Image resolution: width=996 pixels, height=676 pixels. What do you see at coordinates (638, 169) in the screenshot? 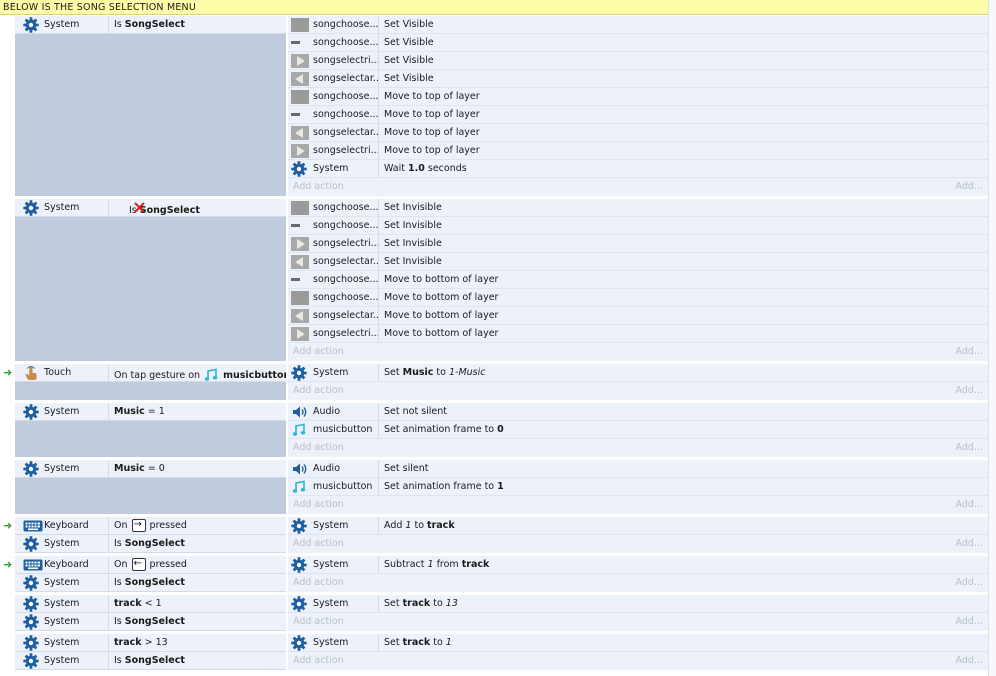
I see `action-row: System Wait 1.0 seconds` at bounding box center [638, 169].